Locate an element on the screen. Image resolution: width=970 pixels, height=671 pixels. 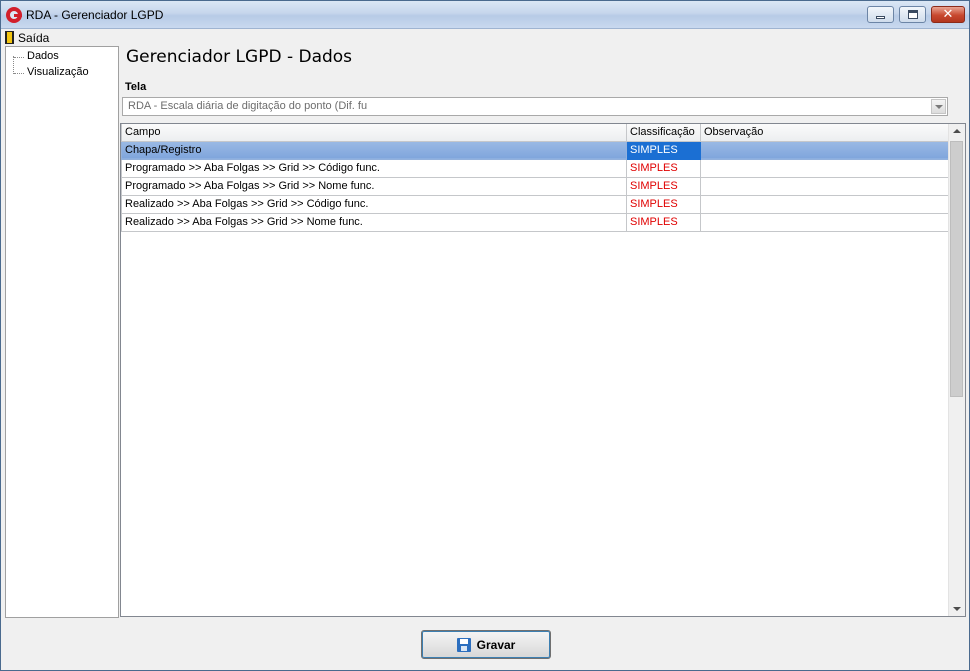
save-button: Gravar is located at coordinates (486, 644).